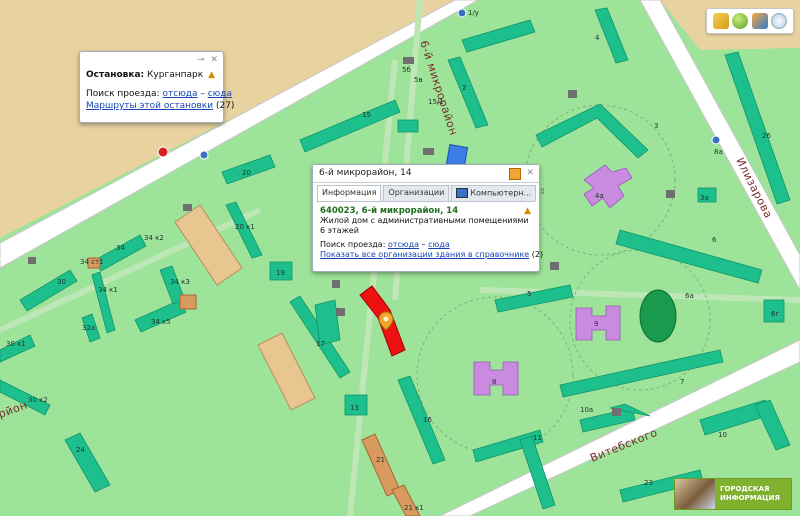  What do you see at coordinates (61, 282) in the screenshot?
I see `building-label: 30` at bounding box center [61, 282].